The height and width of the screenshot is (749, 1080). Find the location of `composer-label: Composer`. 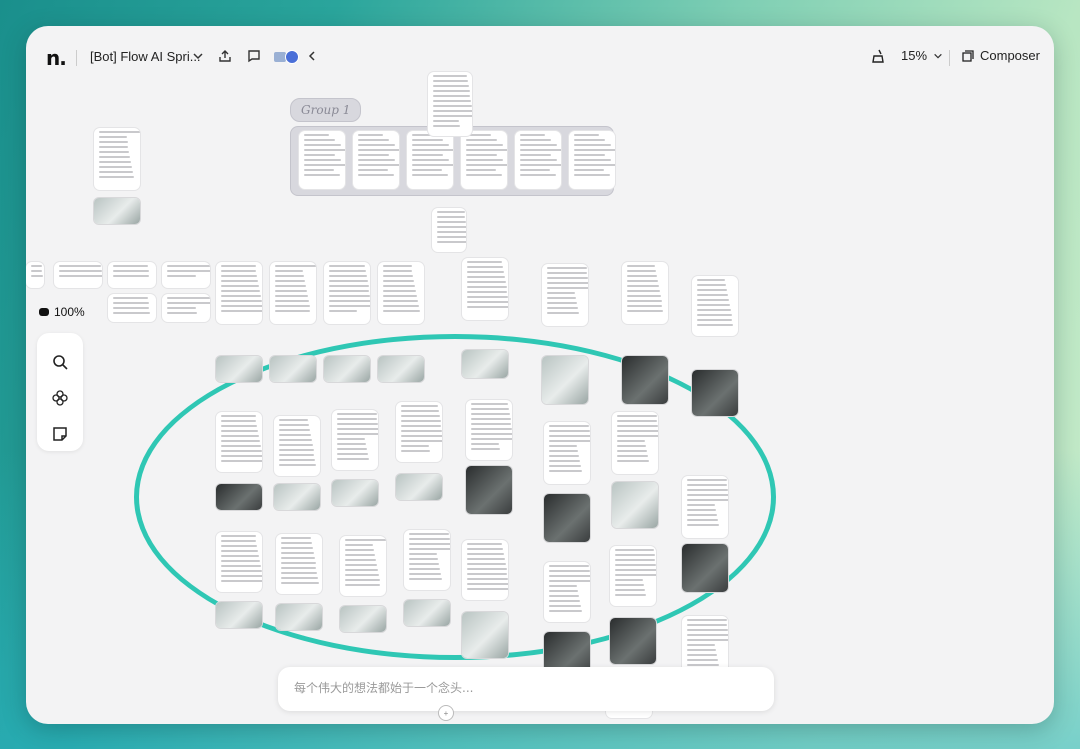

composer-label: Composer is located at coordinates (1010, 55).